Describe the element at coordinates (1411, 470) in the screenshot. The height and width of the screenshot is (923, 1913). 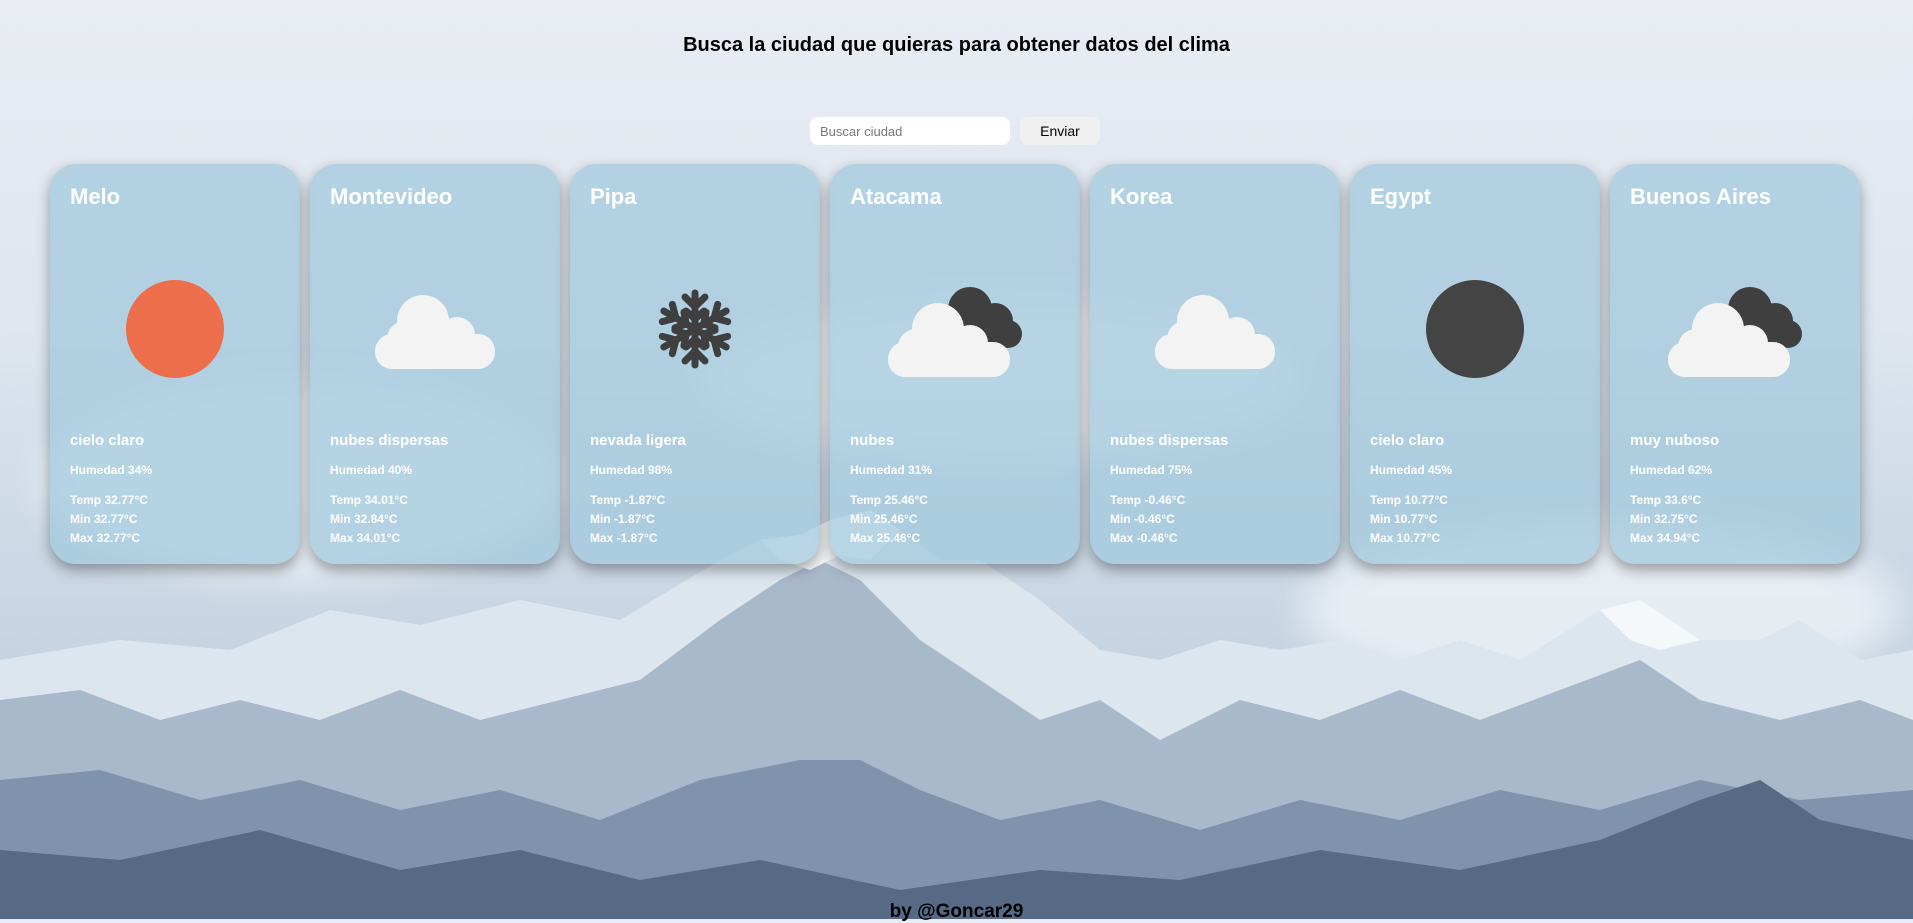
I see `humidity: Humedad 45%` at that location.